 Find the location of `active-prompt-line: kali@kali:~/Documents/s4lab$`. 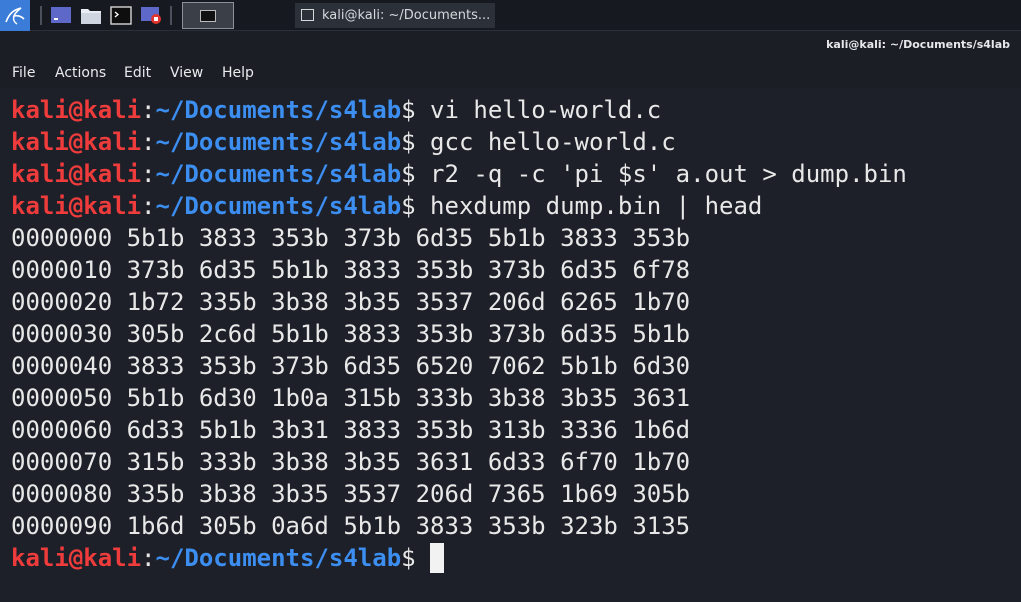

active-prompt-line: kali@kali:~/Documents/s4lab$ is located at coordinates (228, 558).